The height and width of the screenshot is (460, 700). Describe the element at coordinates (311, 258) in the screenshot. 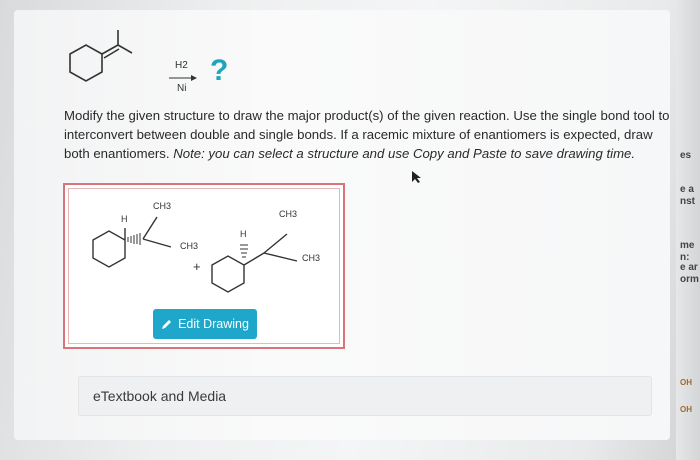

I see `right-ch3-right-label: CH3` at that location.